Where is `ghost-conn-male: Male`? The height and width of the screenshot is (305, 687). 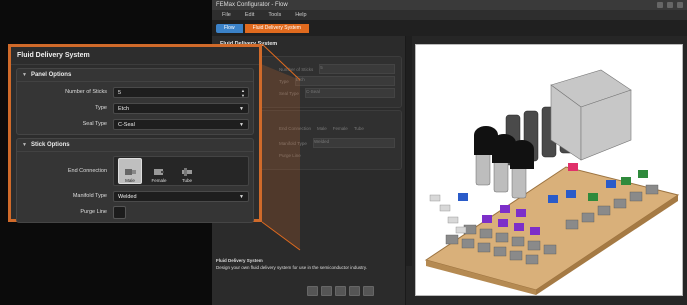
ghost-conn-male: Male is located at coordinates (322, 128).